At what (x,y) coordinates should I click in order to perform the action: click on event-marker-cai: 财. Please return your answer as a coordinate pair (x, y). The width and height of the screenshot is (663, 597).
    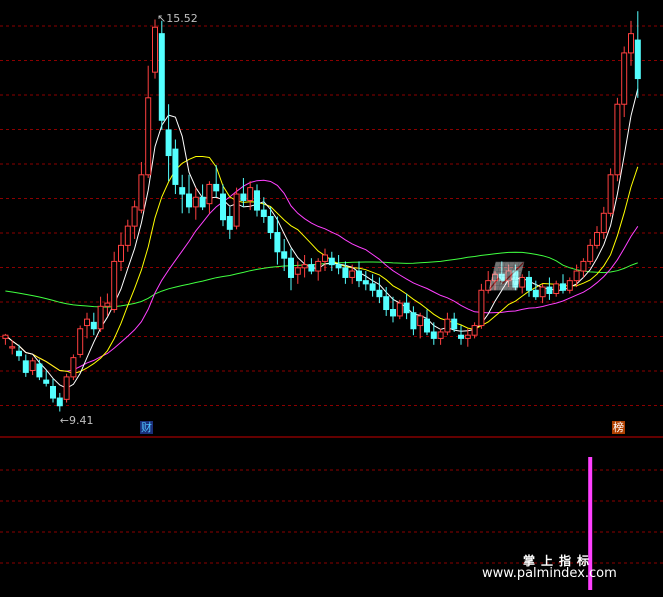
    Looking at the image, I should click on (146, 427).